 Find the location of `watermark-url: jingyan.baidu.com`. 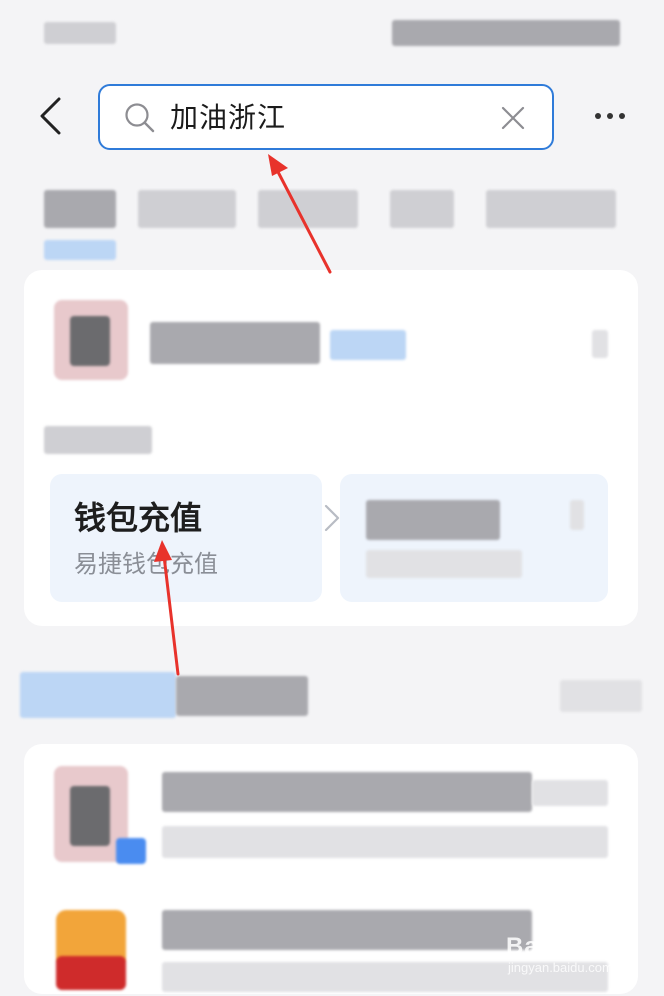

watermark-url: jingyan.baidu.com is located at coordinates (560, 967).